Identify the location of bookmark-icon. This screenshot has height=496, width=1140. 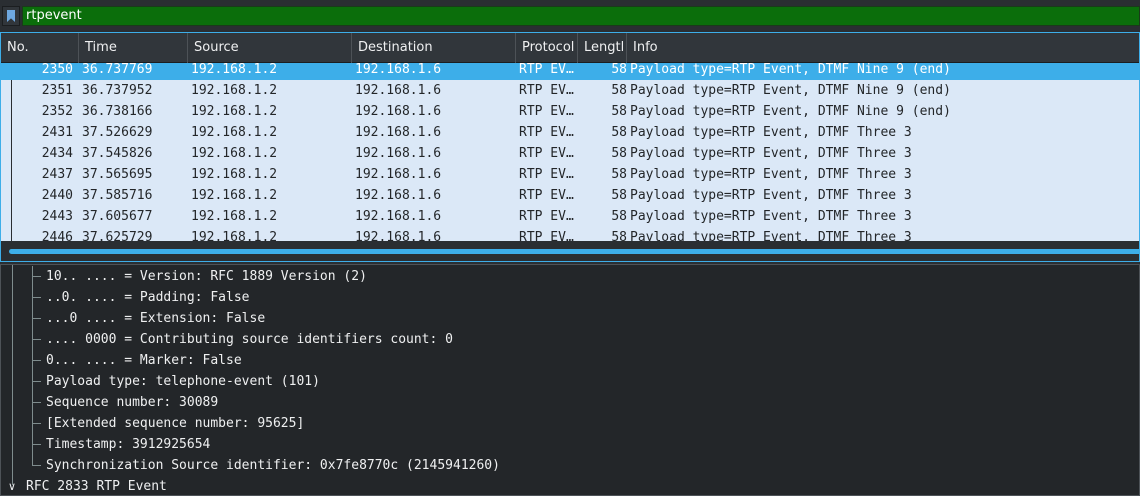
(11, 16).